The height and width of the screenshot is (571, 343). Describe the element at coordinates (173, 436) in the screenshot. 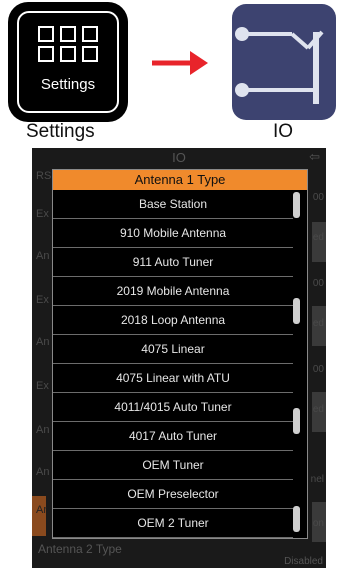

I see `dropdown-option: 4017 Auto Tuner` at that location.